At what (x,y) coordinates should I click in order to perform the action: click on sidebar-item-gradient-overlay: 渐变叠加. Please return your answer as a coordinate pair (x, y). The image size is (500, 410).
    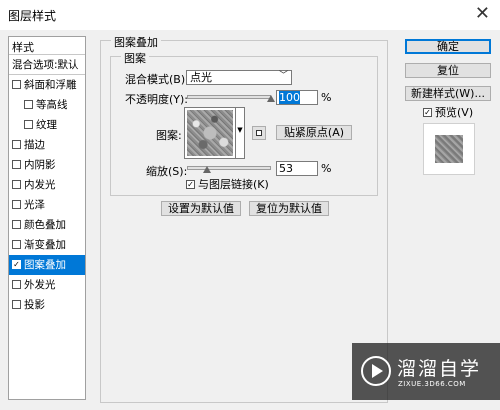
    Looking at the image, I should click on (47, 245).